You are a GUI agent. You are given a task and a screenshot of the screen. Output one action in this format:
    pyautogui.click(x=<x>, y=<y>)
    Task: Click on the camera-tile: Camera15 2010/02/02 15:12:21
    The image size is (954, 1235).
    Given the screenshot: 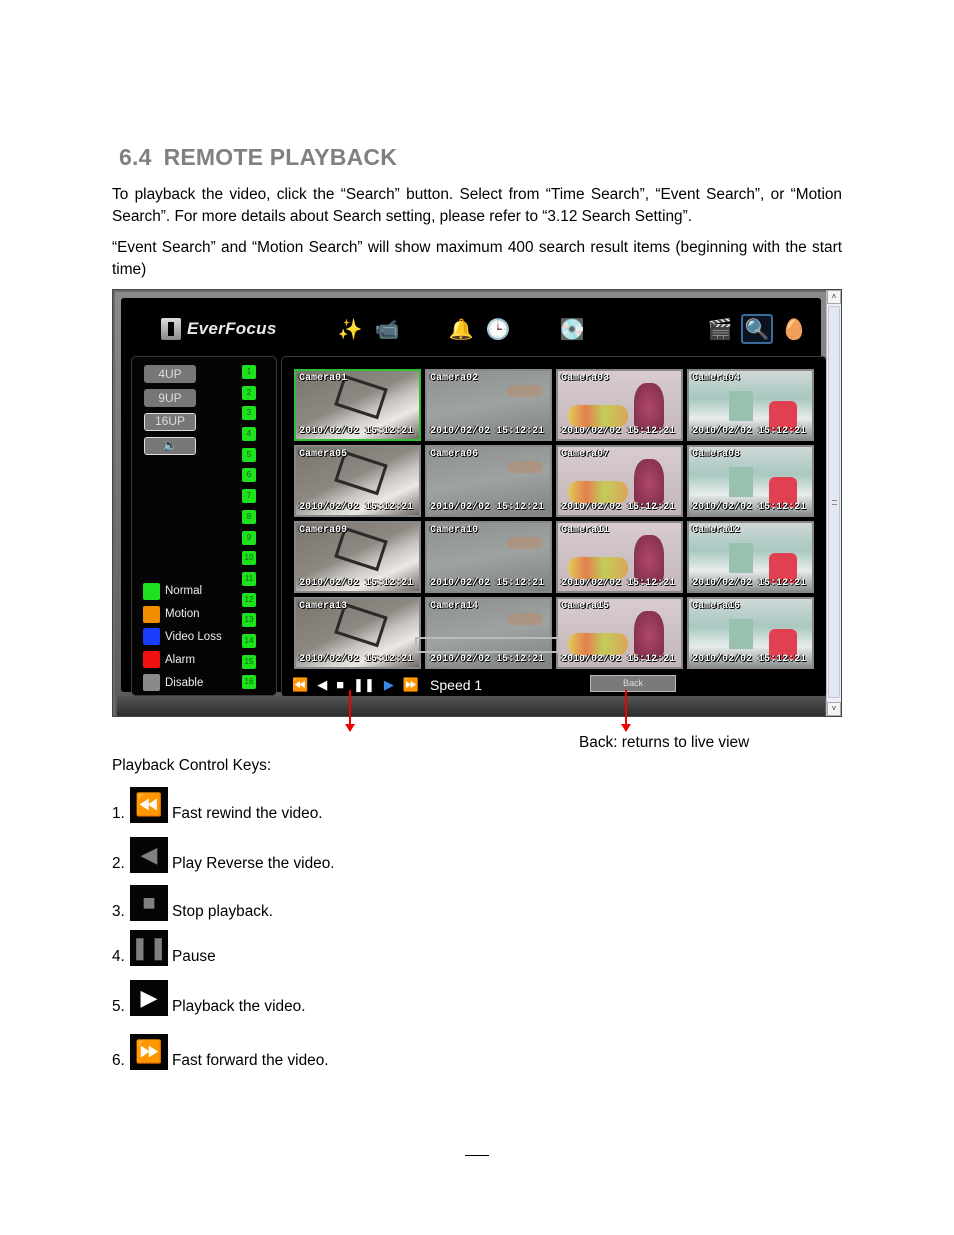 What is the action you would take?
    pyautogui.click(x=619, y=633)
    